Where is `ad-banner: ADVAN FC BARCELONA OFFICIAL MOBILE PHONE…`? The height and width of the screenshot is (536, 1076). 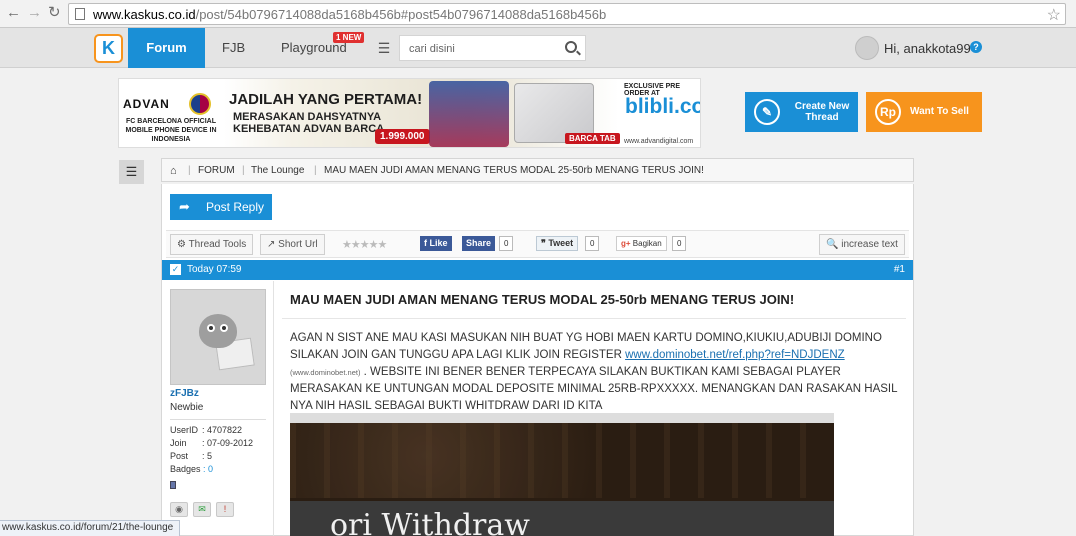
ad-banner: ADVAN FC BARCELONA OFFICIAL MOBILE PHONE… is located at coordinates (409, 113).